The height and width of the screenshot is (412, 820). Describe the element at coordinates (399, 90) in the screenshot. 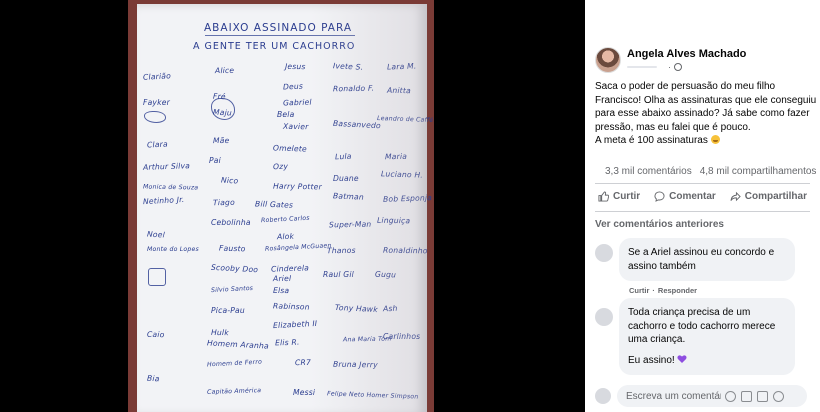

I see `signature: Anitta` at that location.